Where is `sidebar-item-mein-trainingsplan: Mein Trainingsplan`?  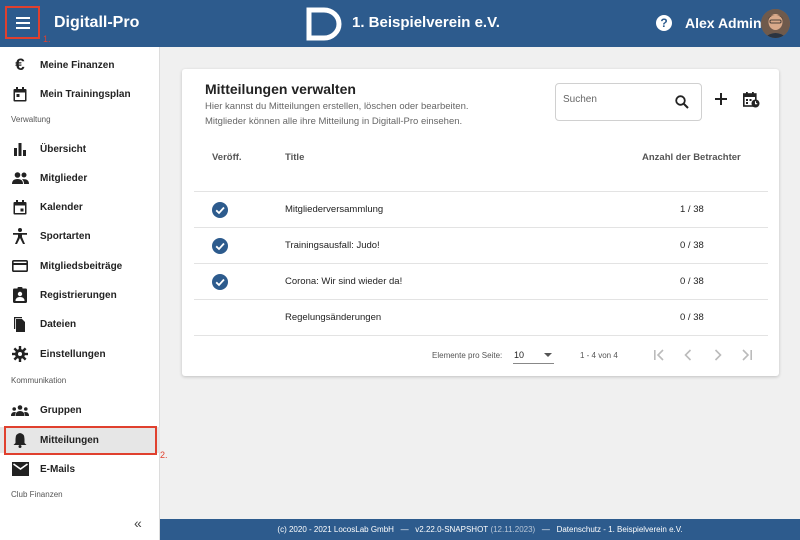 sidebar-item-mein-trainingsplan: Mein Trainingsplan is located at coordinates (80, 94).